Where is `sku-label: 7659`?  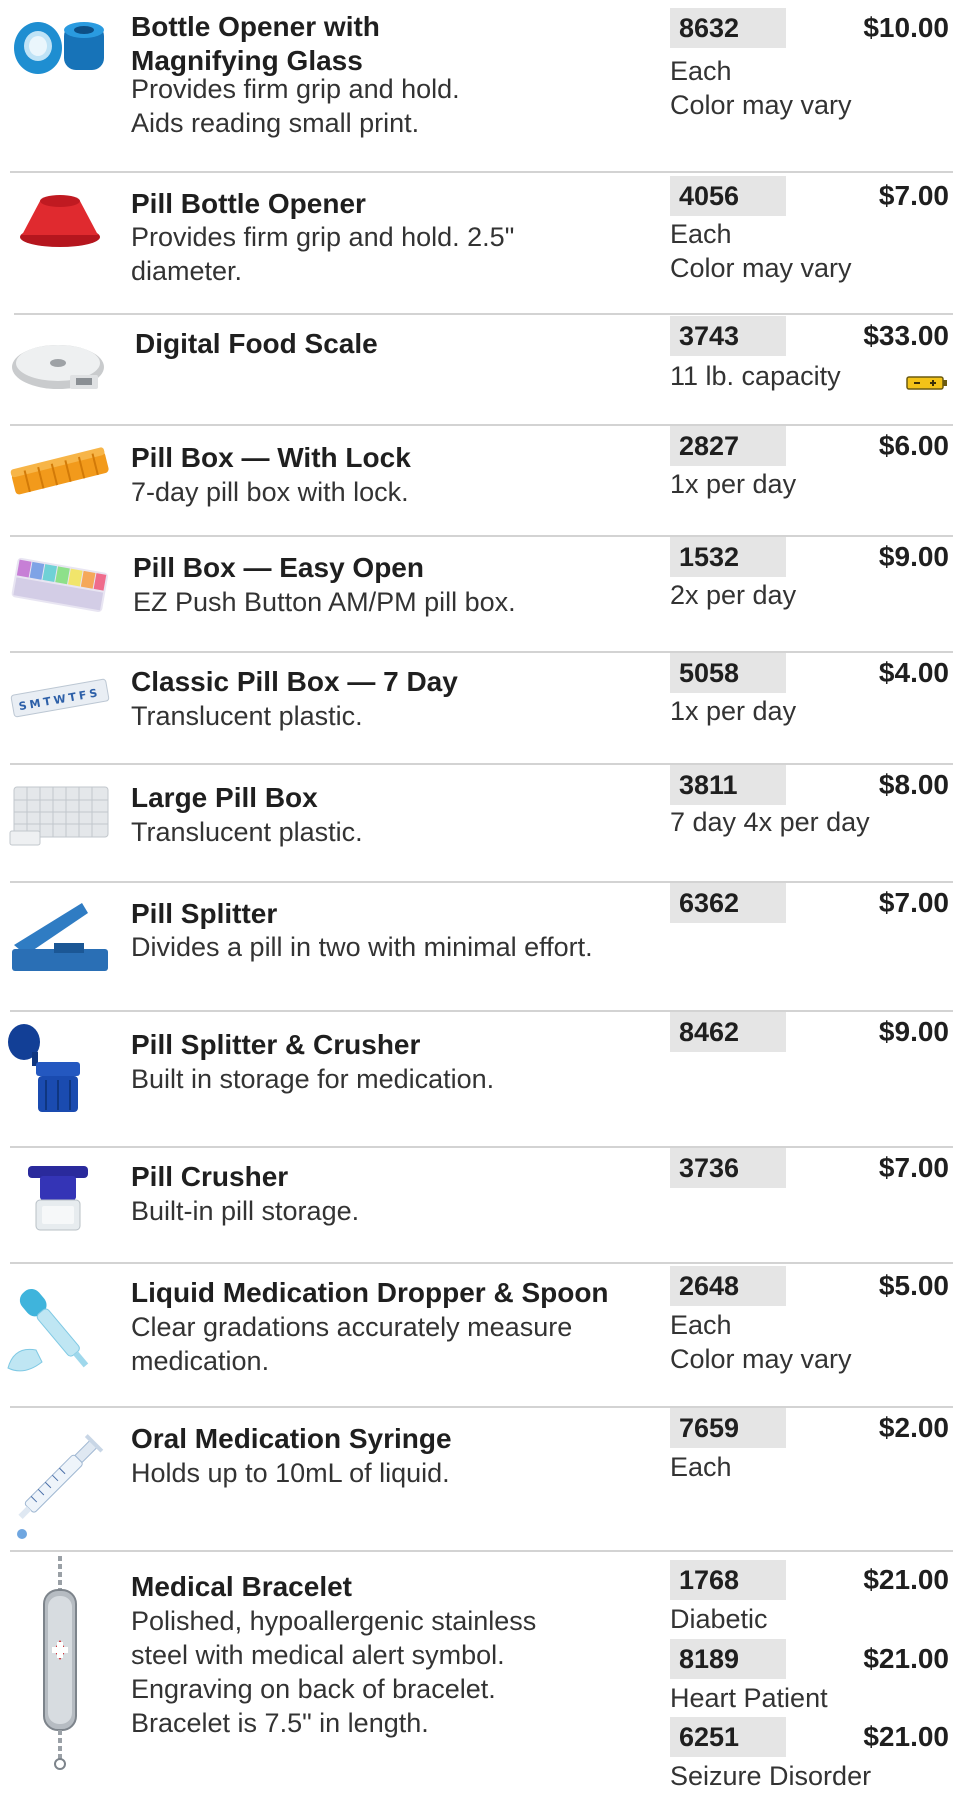
sku-label: 7659 is located at coordinates (728, 1428).